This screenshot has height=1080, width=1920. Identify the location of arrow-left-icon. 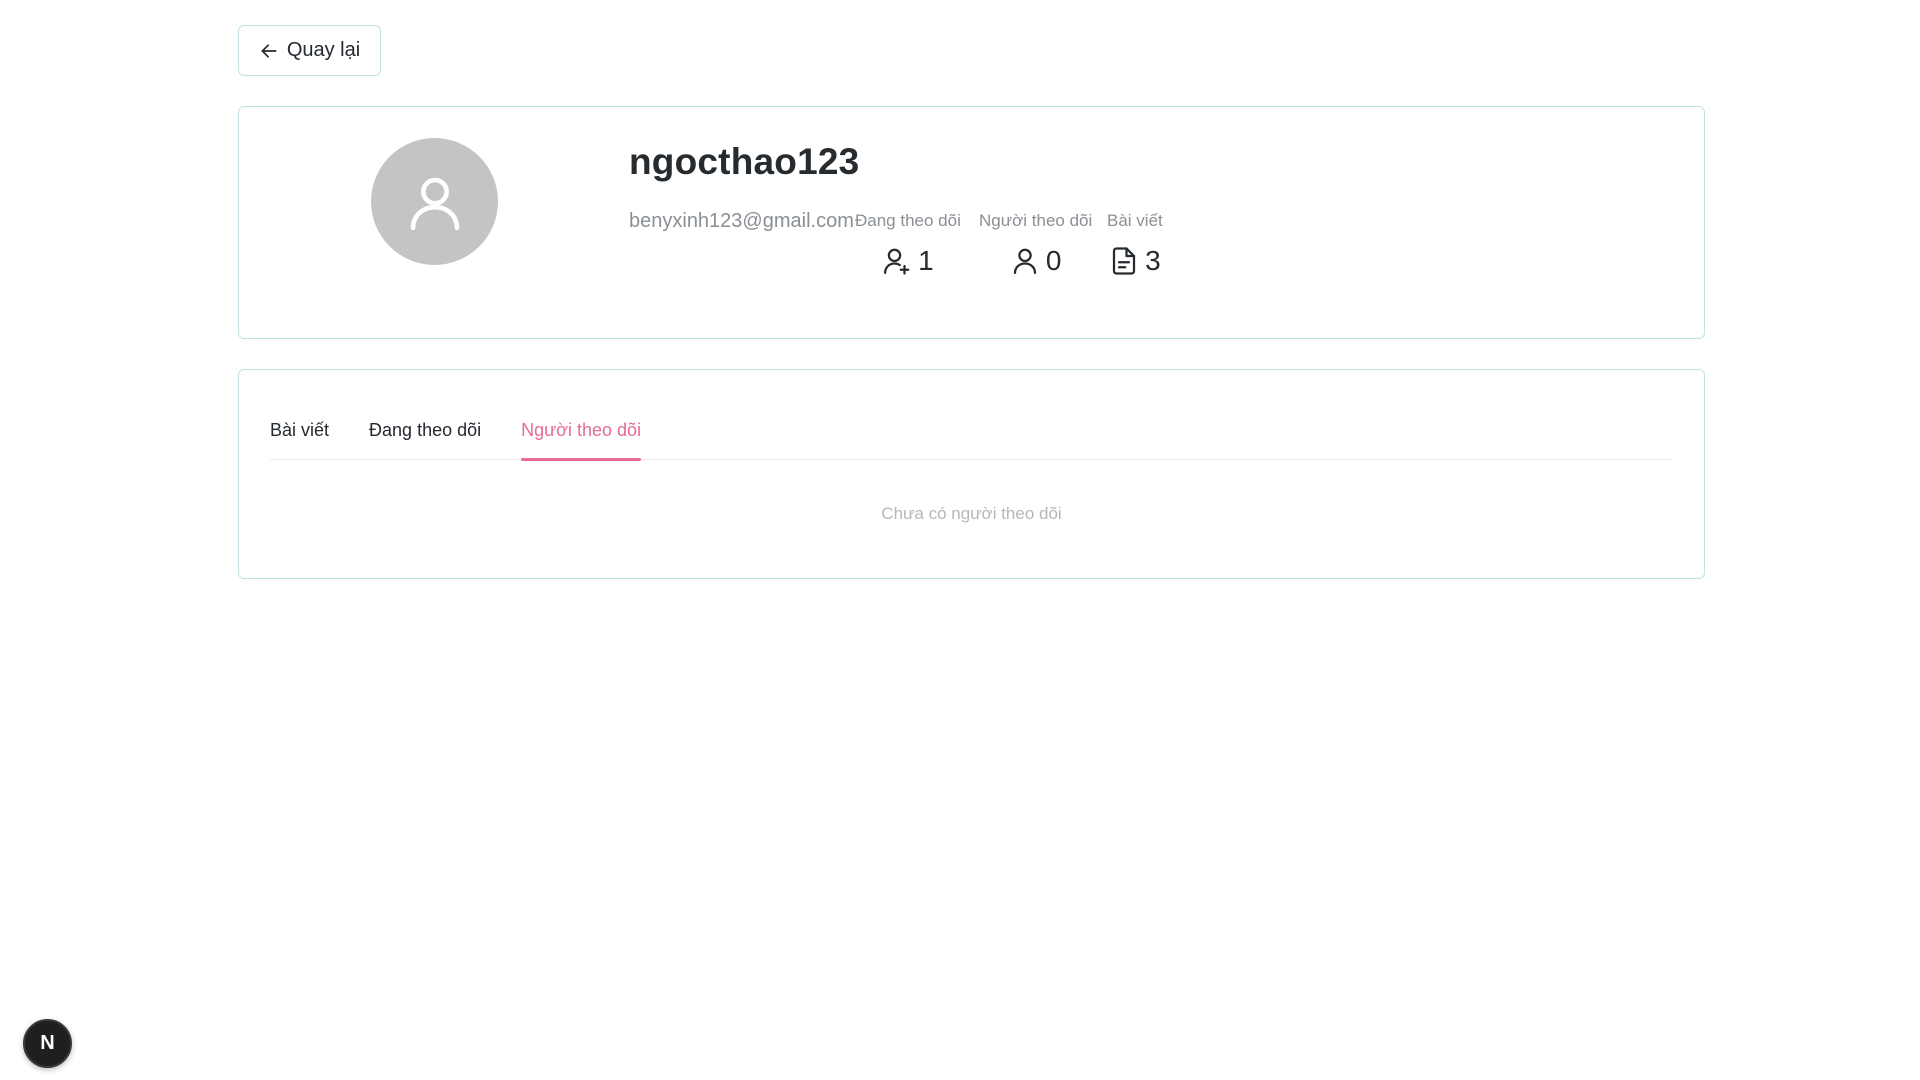
(269, 50).